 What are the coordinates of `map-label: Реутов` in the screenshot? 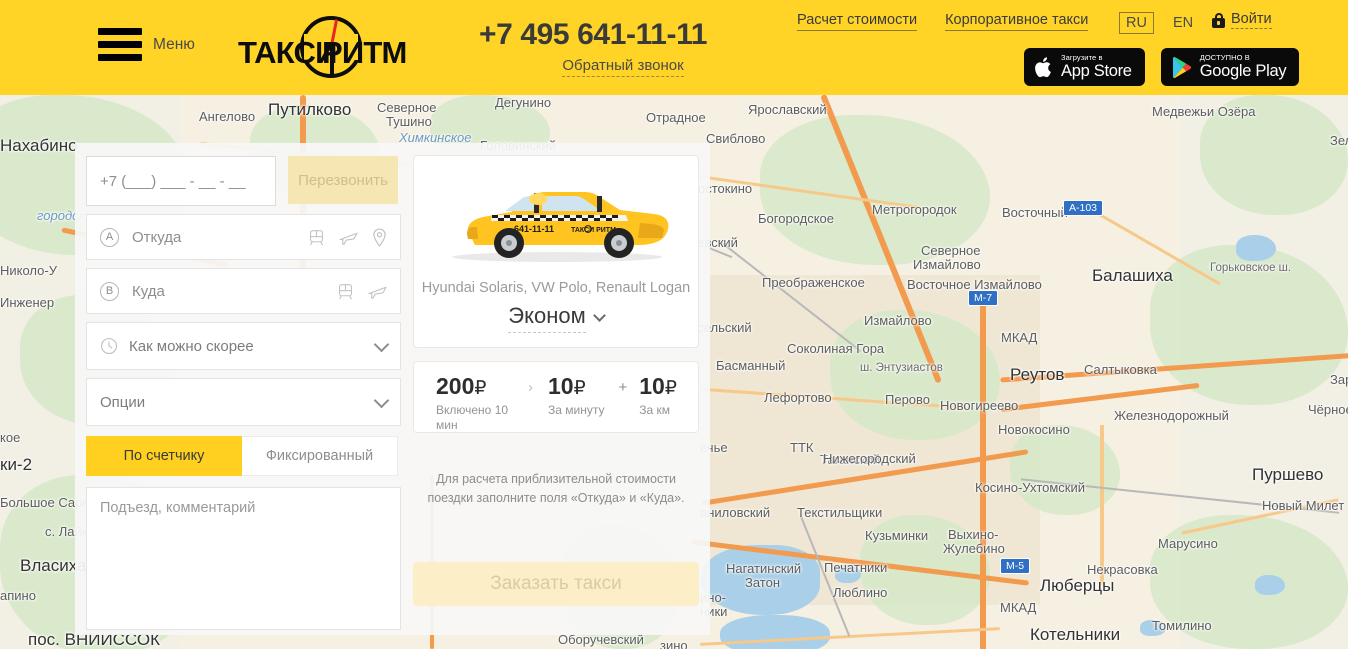 It's located at (1037, 374).